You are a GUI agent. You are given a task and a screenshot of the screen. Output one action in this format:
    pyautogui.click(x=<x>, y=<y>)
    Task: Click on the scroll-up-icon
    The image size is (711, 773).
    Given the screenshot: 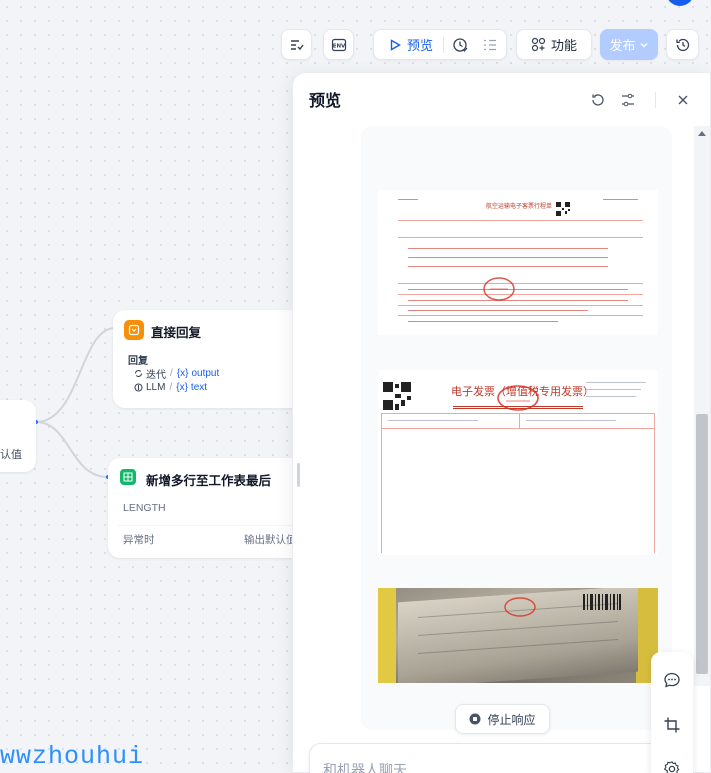 What is the action you would take?
    pyautogui.click(x=702, y=133)
    